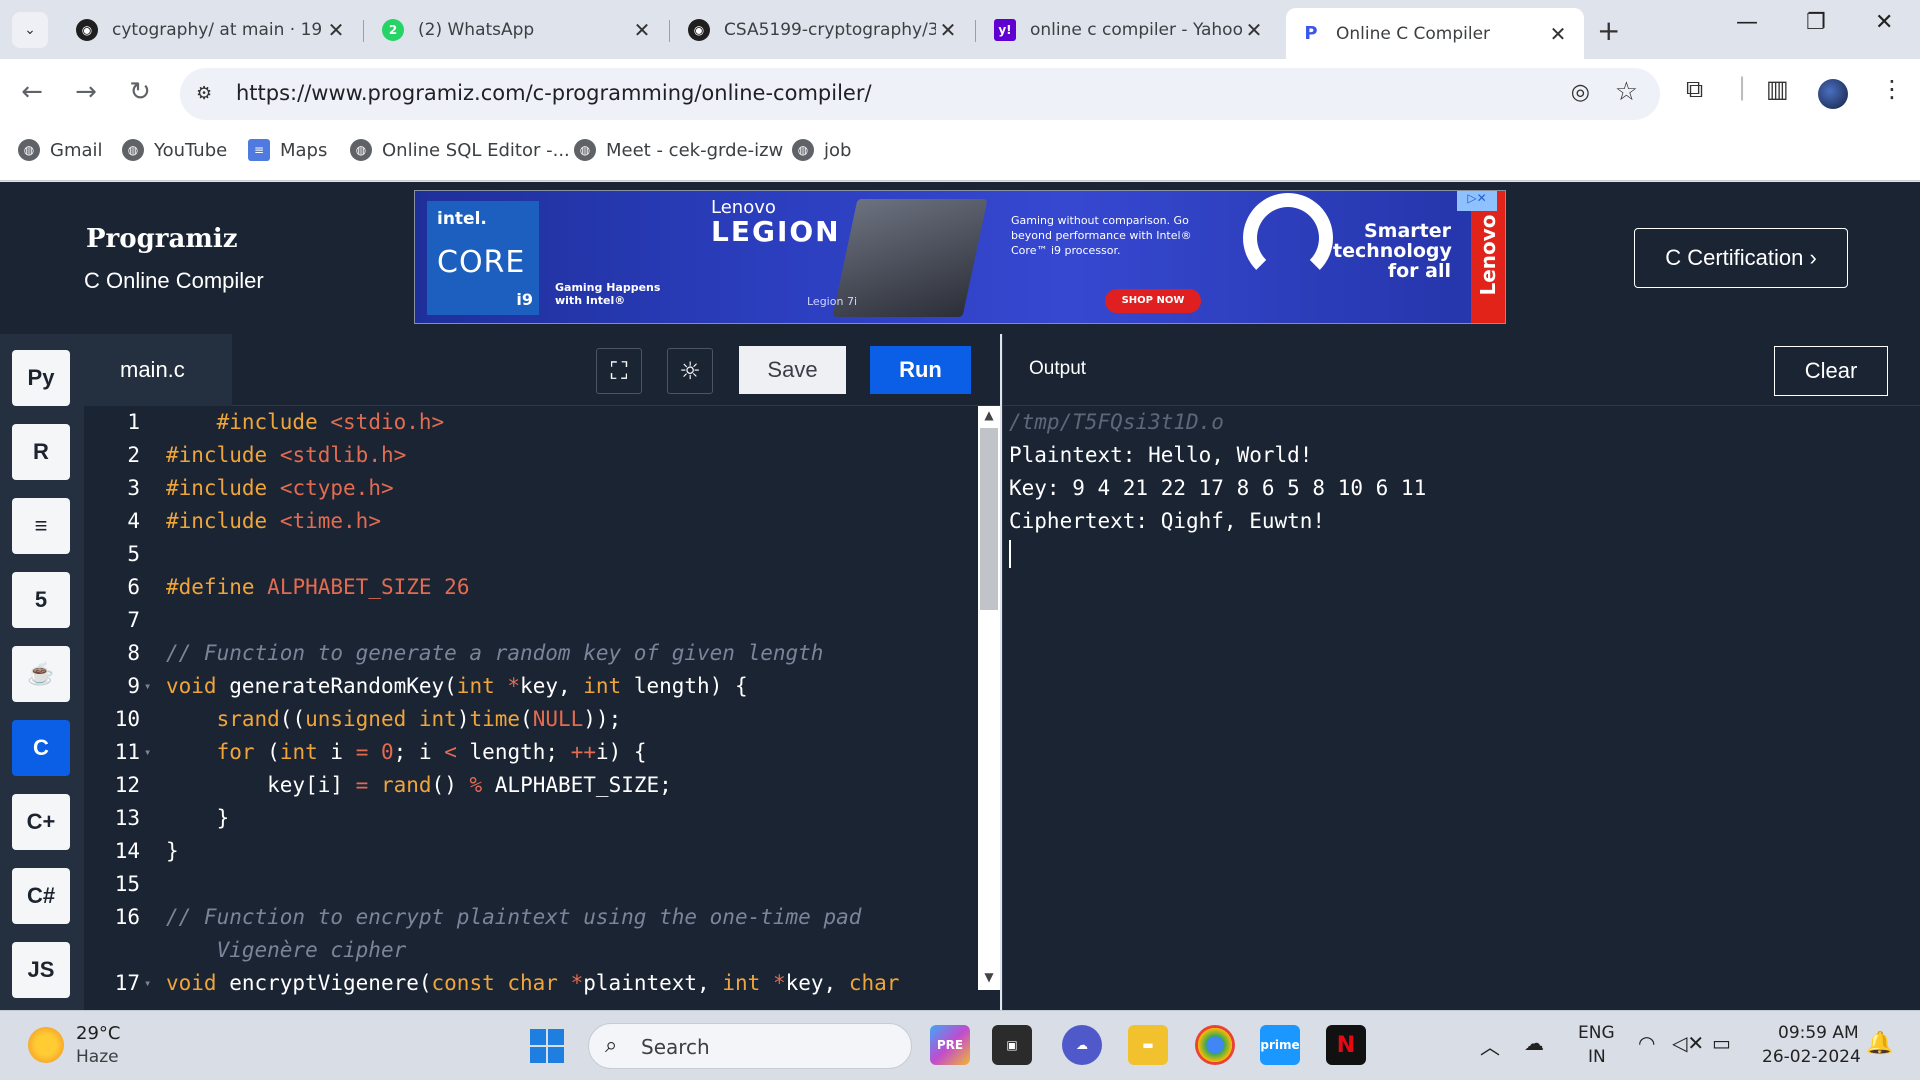 The height and width of the screenshot is (1080, 1920). I want to click on onedrive-cloud-icon: ☁, so click(1534, 1043).